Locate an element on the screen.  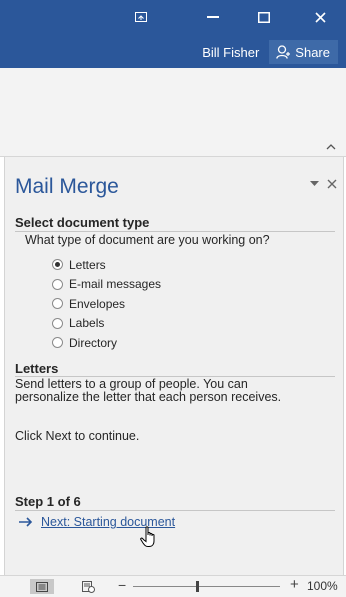
option-label: Letters is located at coordinates (87, 264).